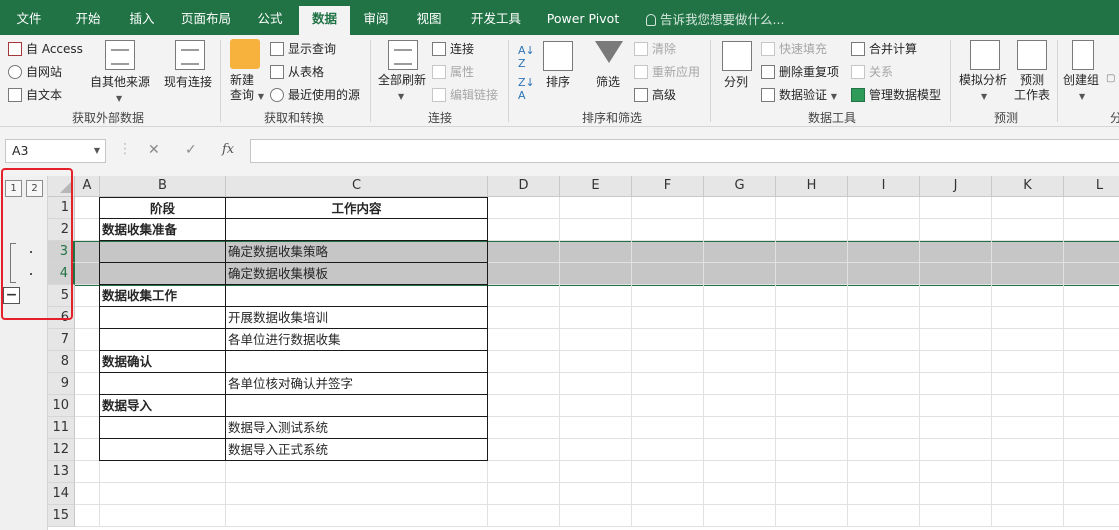 The image size is (1119, 530). I want to click on cell-b6, so click(163, 318).